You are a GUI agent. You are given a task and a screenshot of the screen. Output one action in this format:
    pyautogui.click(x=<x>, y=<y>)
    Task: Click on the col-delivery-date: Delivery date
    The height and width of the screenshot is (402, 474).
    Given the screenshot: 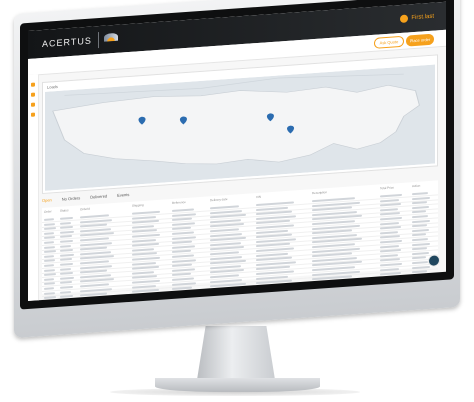 What is the action you would take?
    pyautogui.click(x=219, y=199)
    